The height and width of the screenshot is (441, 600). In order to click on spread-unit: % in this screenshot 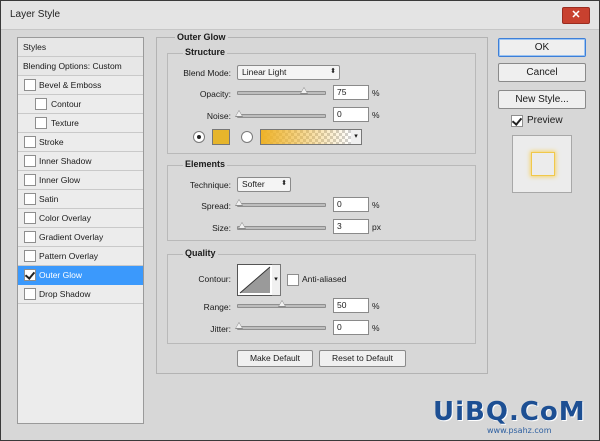, I will do `click(376, 205)`.